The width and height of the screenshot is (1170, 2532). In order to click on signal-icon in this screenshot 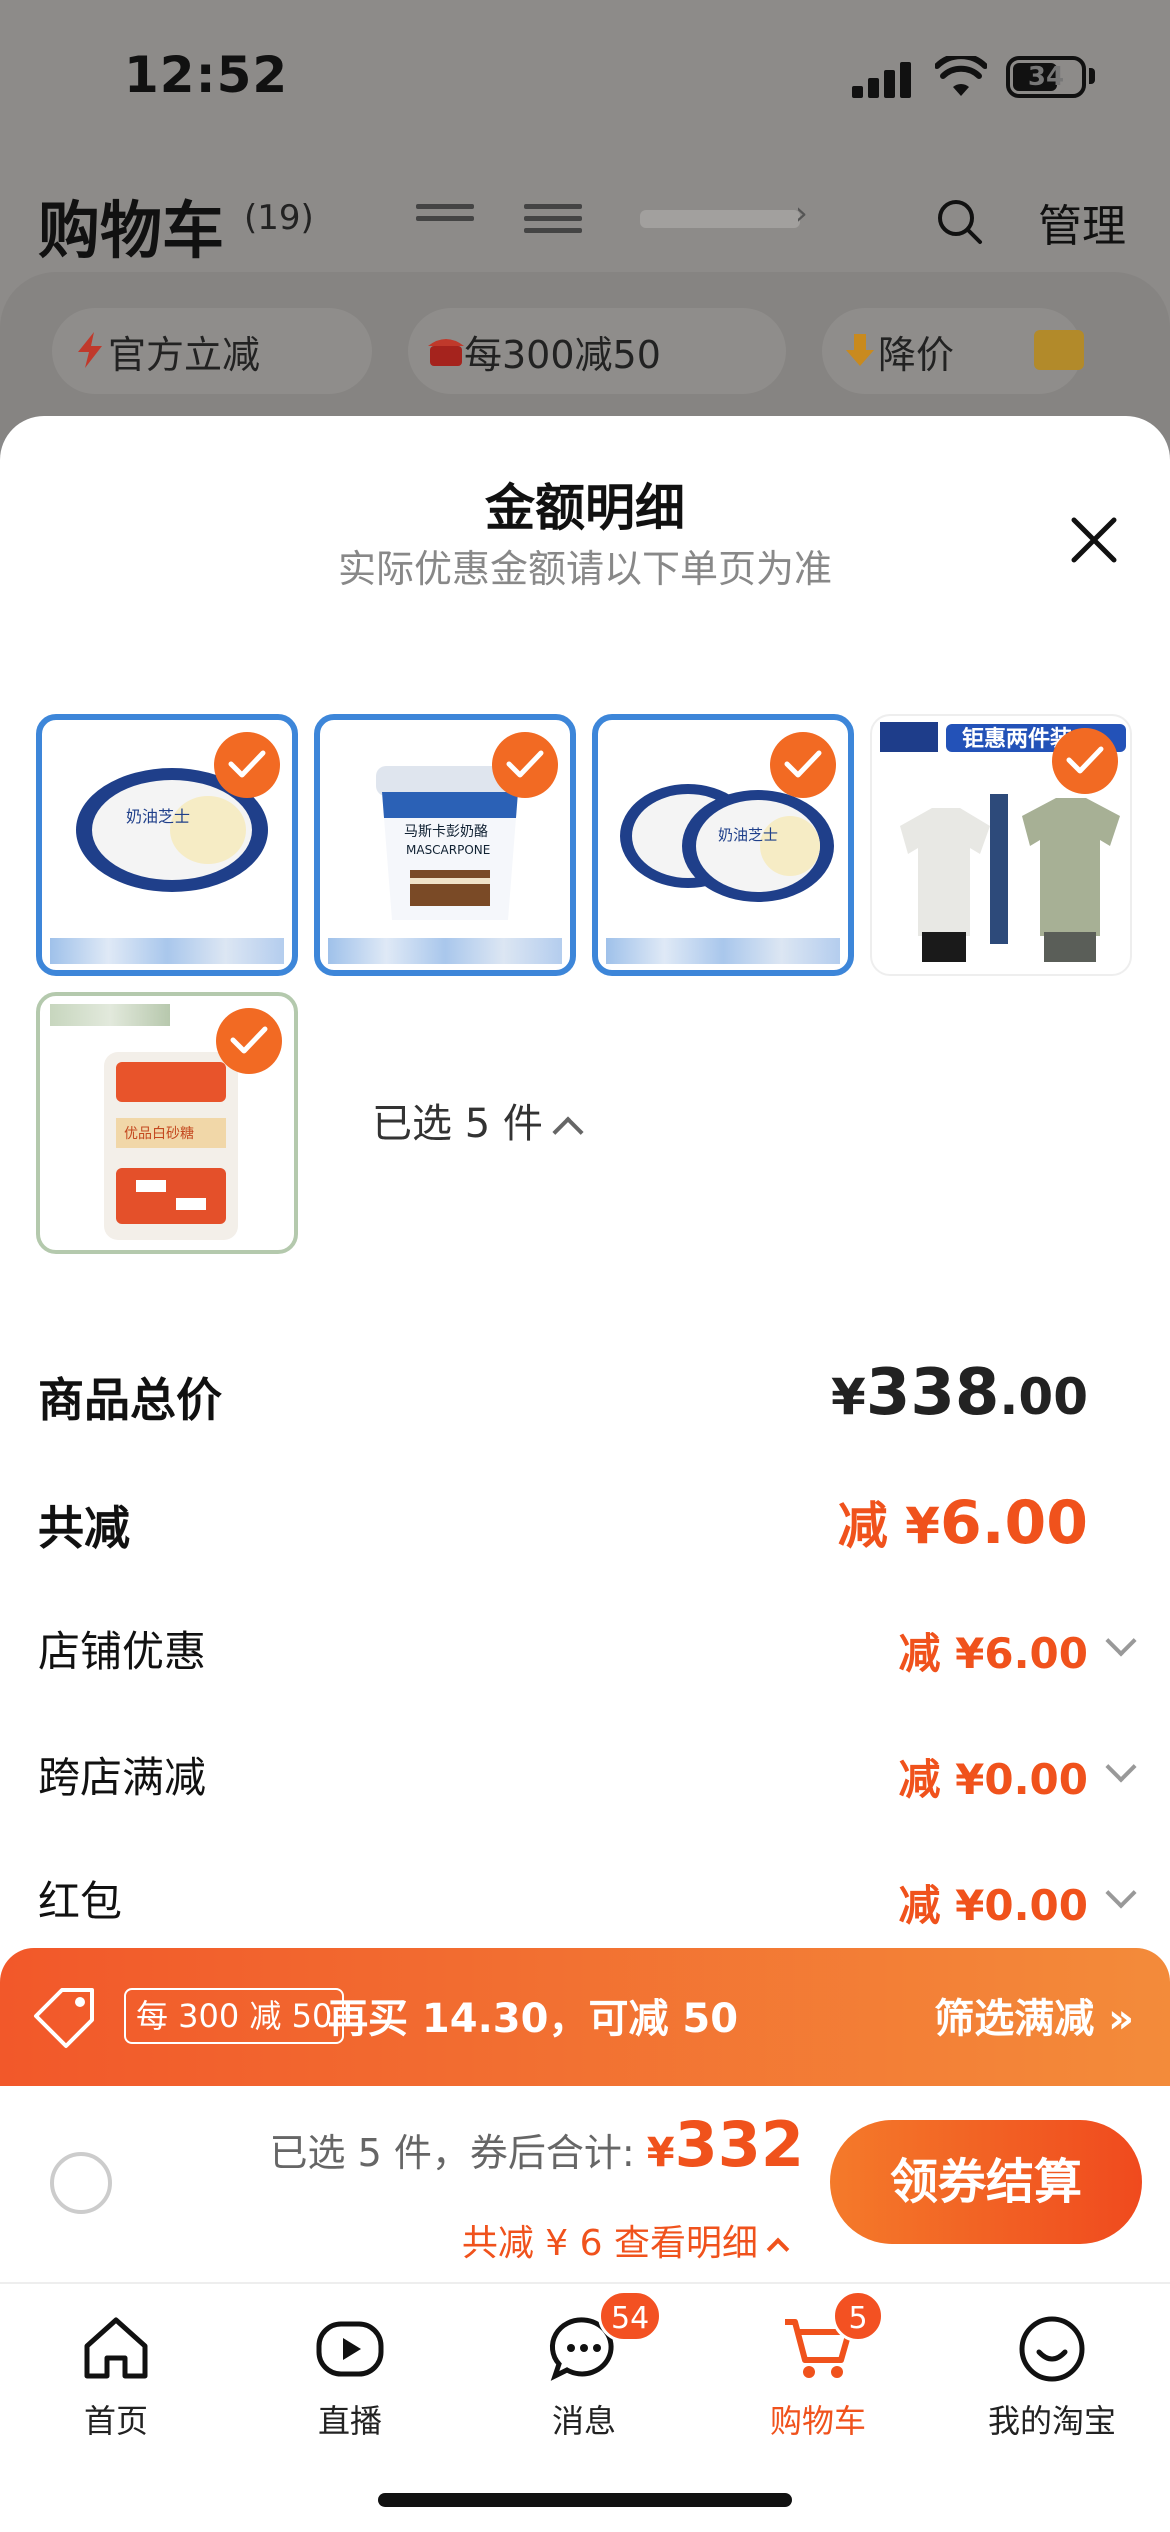, I will do `click(883, 80)`.